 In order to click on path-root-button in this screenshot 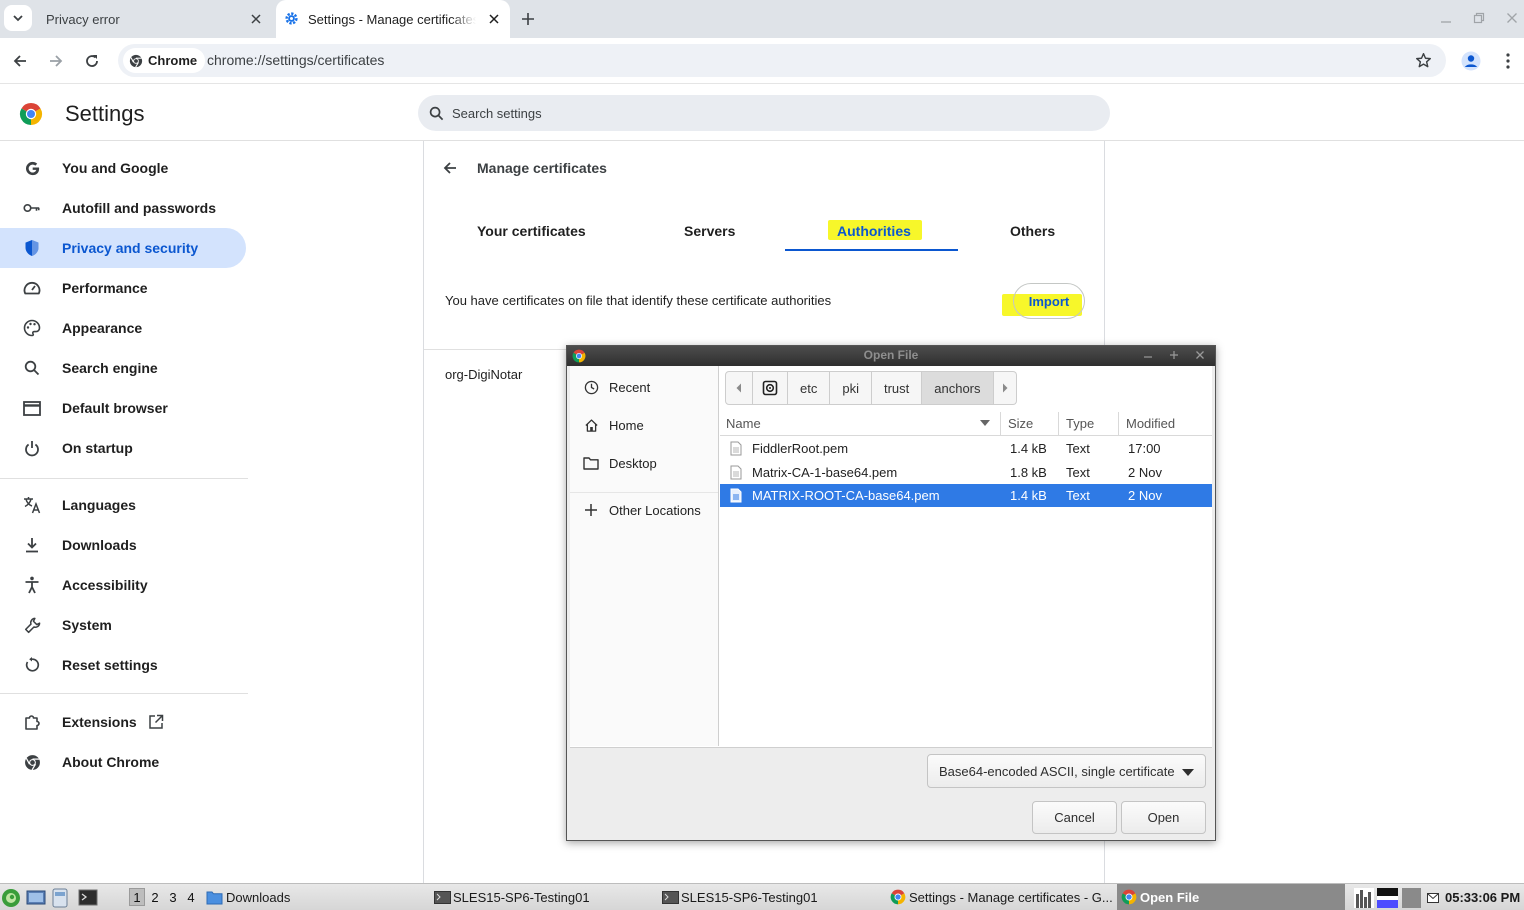, I will do `click(770, 388)`.